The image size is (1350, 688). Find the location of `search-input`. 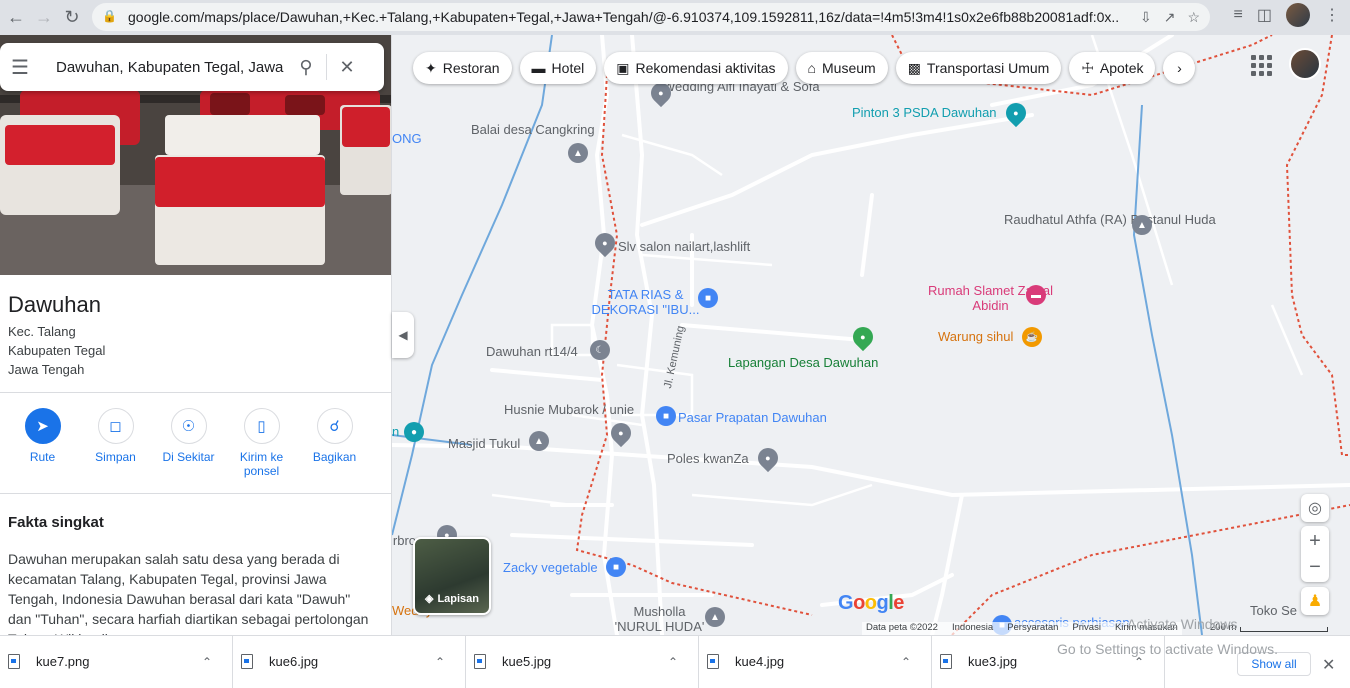

search-input is located at coordinates (171, 67).